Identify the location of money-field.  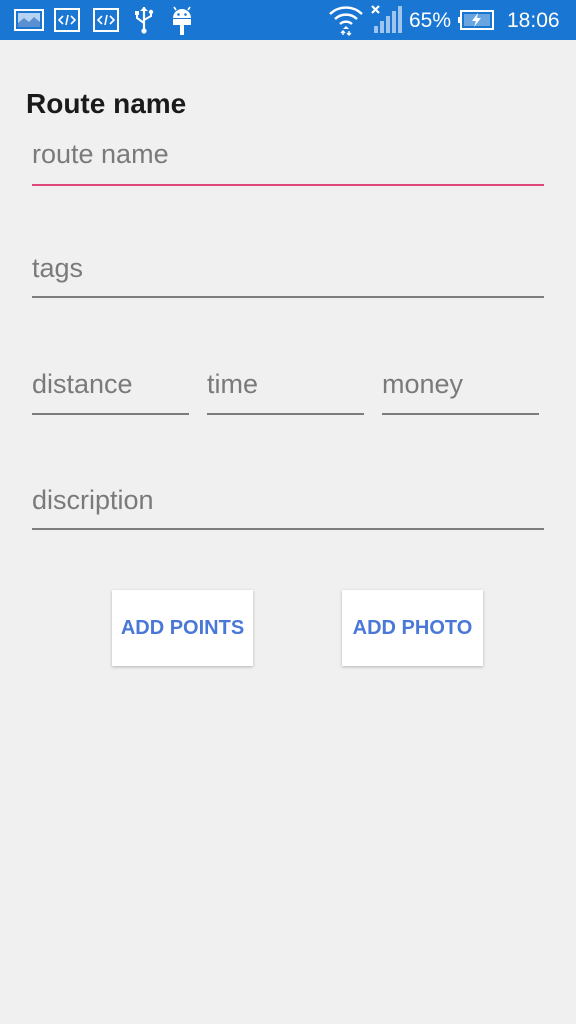
(460, 389).